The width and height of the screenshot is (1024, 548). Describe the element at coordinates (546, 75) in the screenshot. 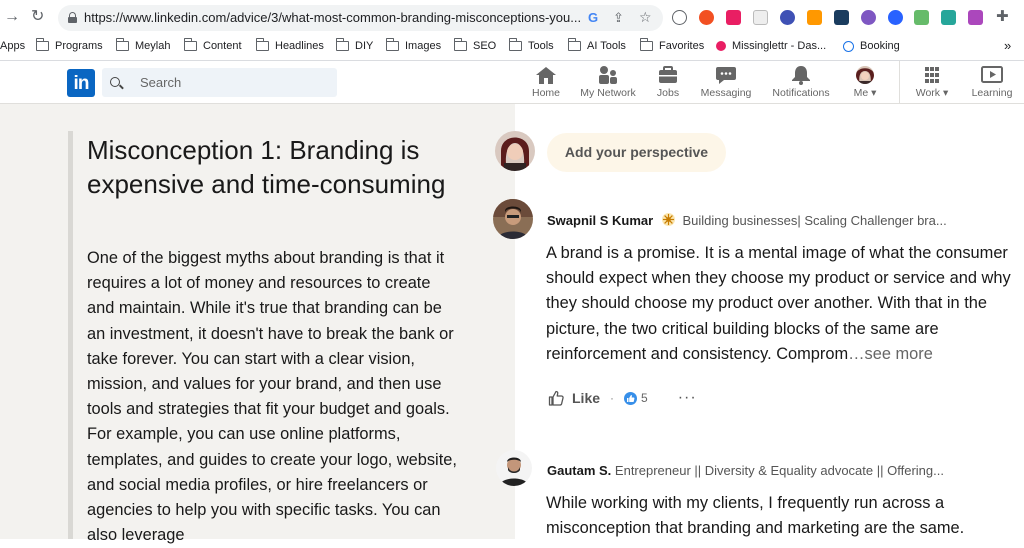

I see `home-icon` at that location.